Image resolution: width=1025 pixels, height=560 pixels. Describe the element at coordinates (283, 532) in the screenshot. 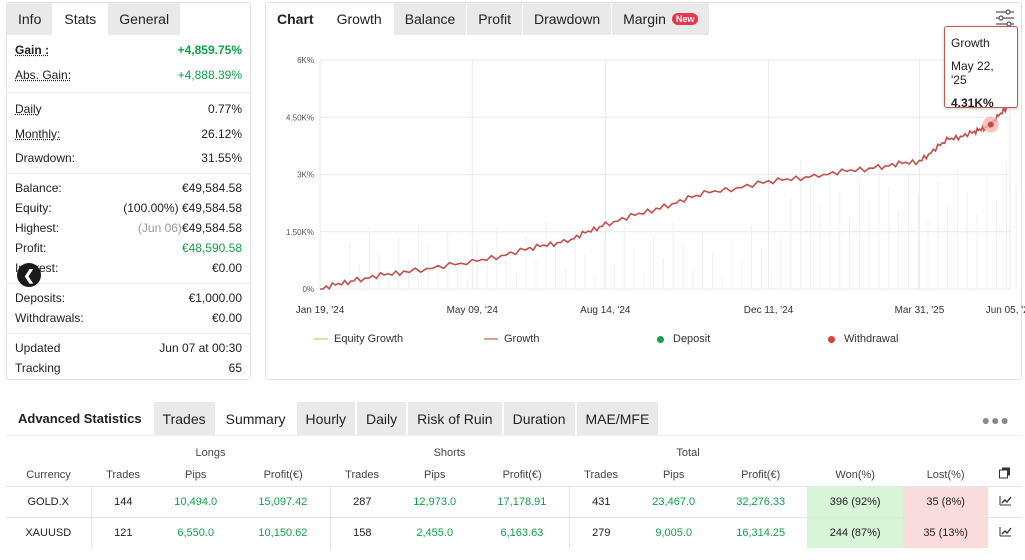

I see `table-cell: 10,150.62` at that location.